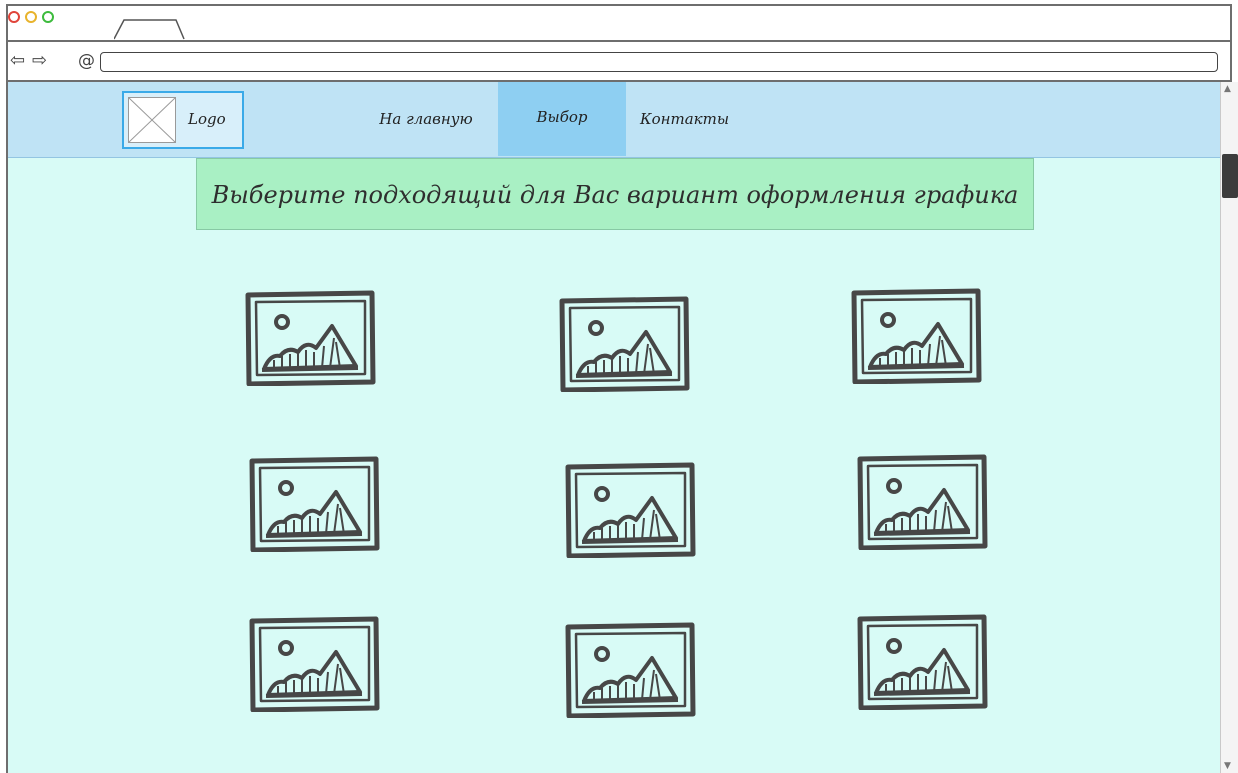 The height and width of the screenshot is (773, 1238). What do you see at coordinates (150, 29) in the screenshot?
I see `browser-tab` at bounding box center [150, 29].